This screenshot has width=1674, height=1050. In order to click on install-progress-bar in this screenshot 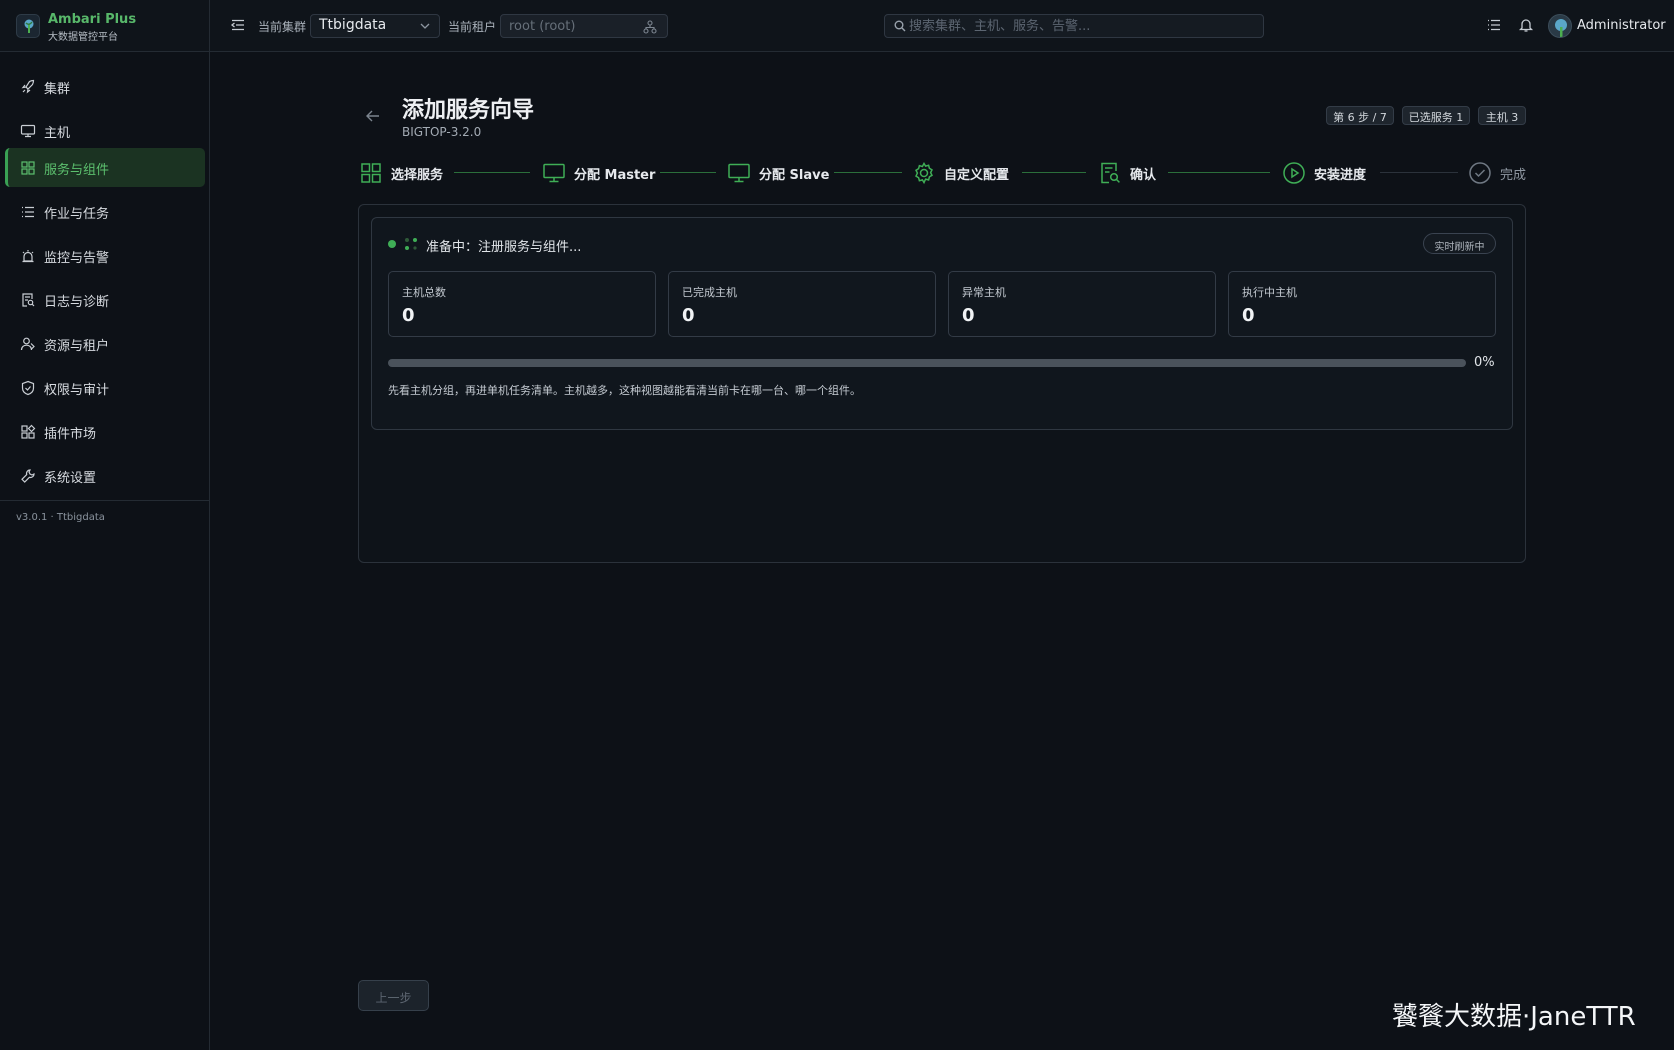, I will do `click(927, 363)`.